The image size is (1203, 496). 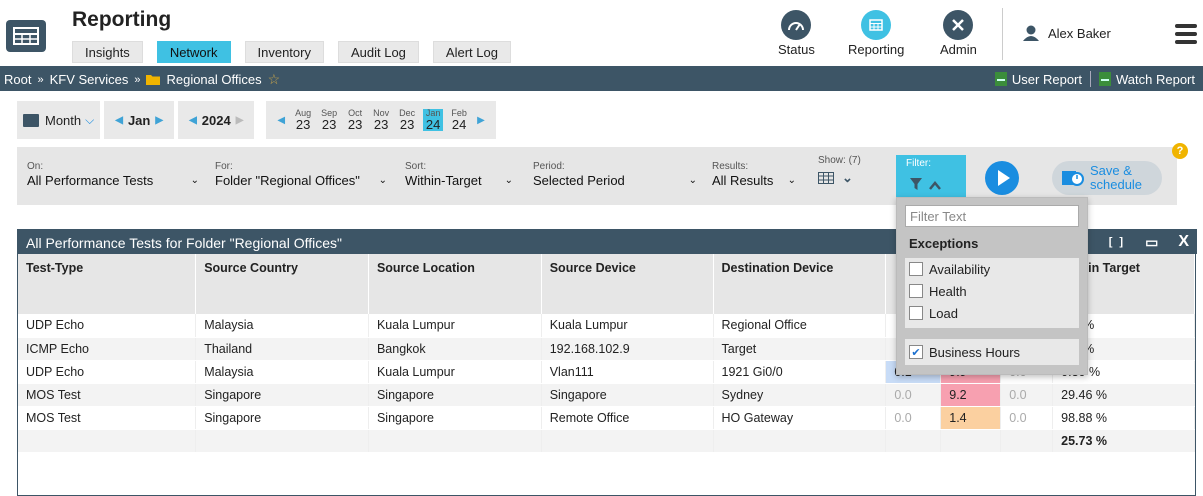 What do you see at coordinates (113, 174) in the screenshot?
I see `on-select: On: All Performance Tests ⌄` at bounding box center [113, 174].